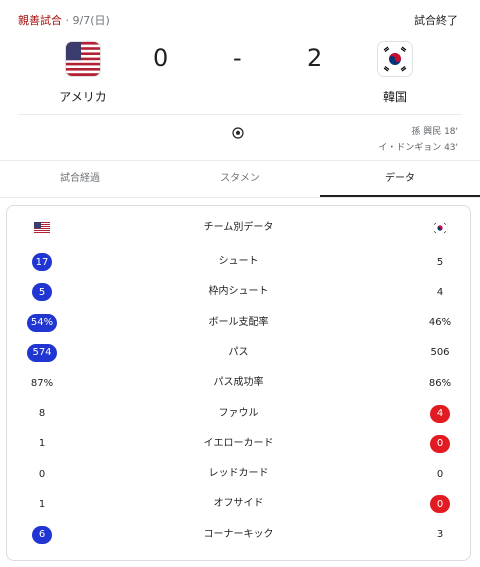  I want to click on stat-row: 5 枠内シュート 4, so click(238, 292).